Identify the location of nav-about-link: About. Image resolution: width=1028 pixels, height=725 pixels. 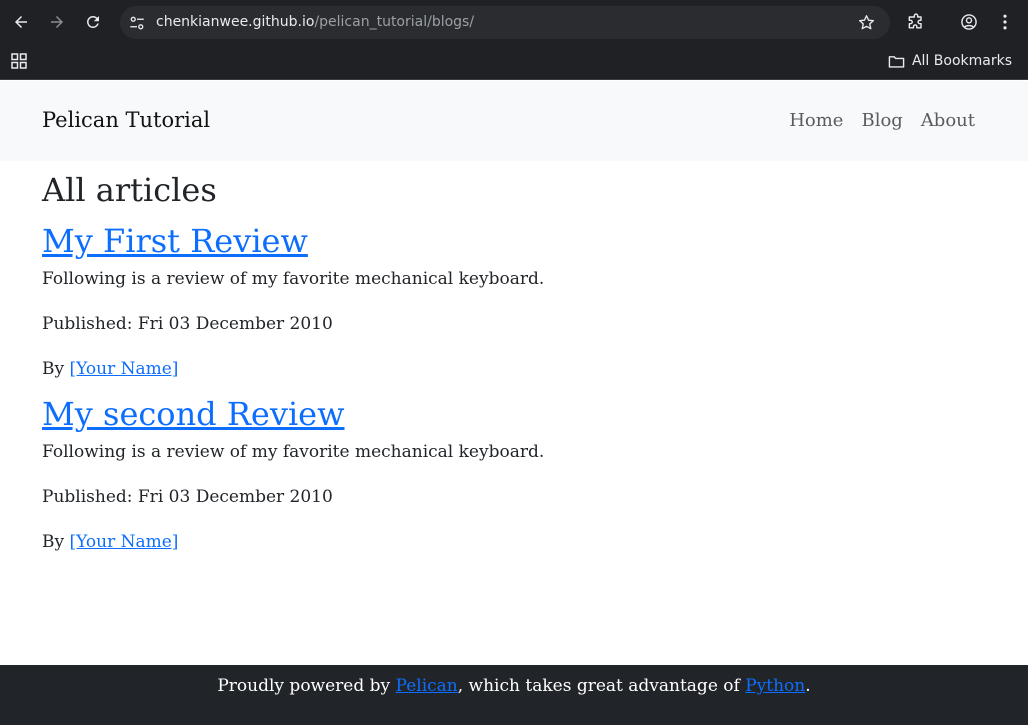
(948, 120).